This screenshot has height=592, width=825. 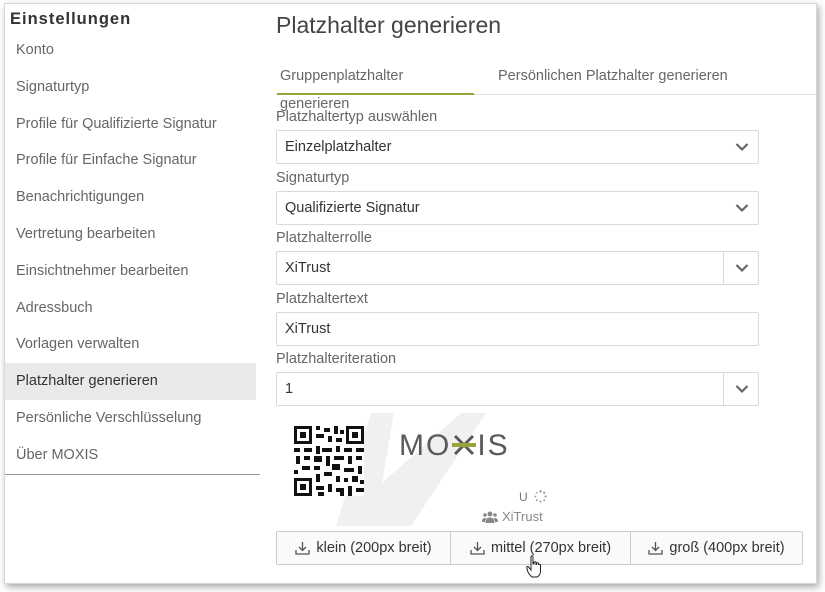 What do you see at coordinates (130, 160) in the screenshot?
I see `sidebar-item-profile-simple: Profile für Einfache Signatur` at bounding box center [130, 160].